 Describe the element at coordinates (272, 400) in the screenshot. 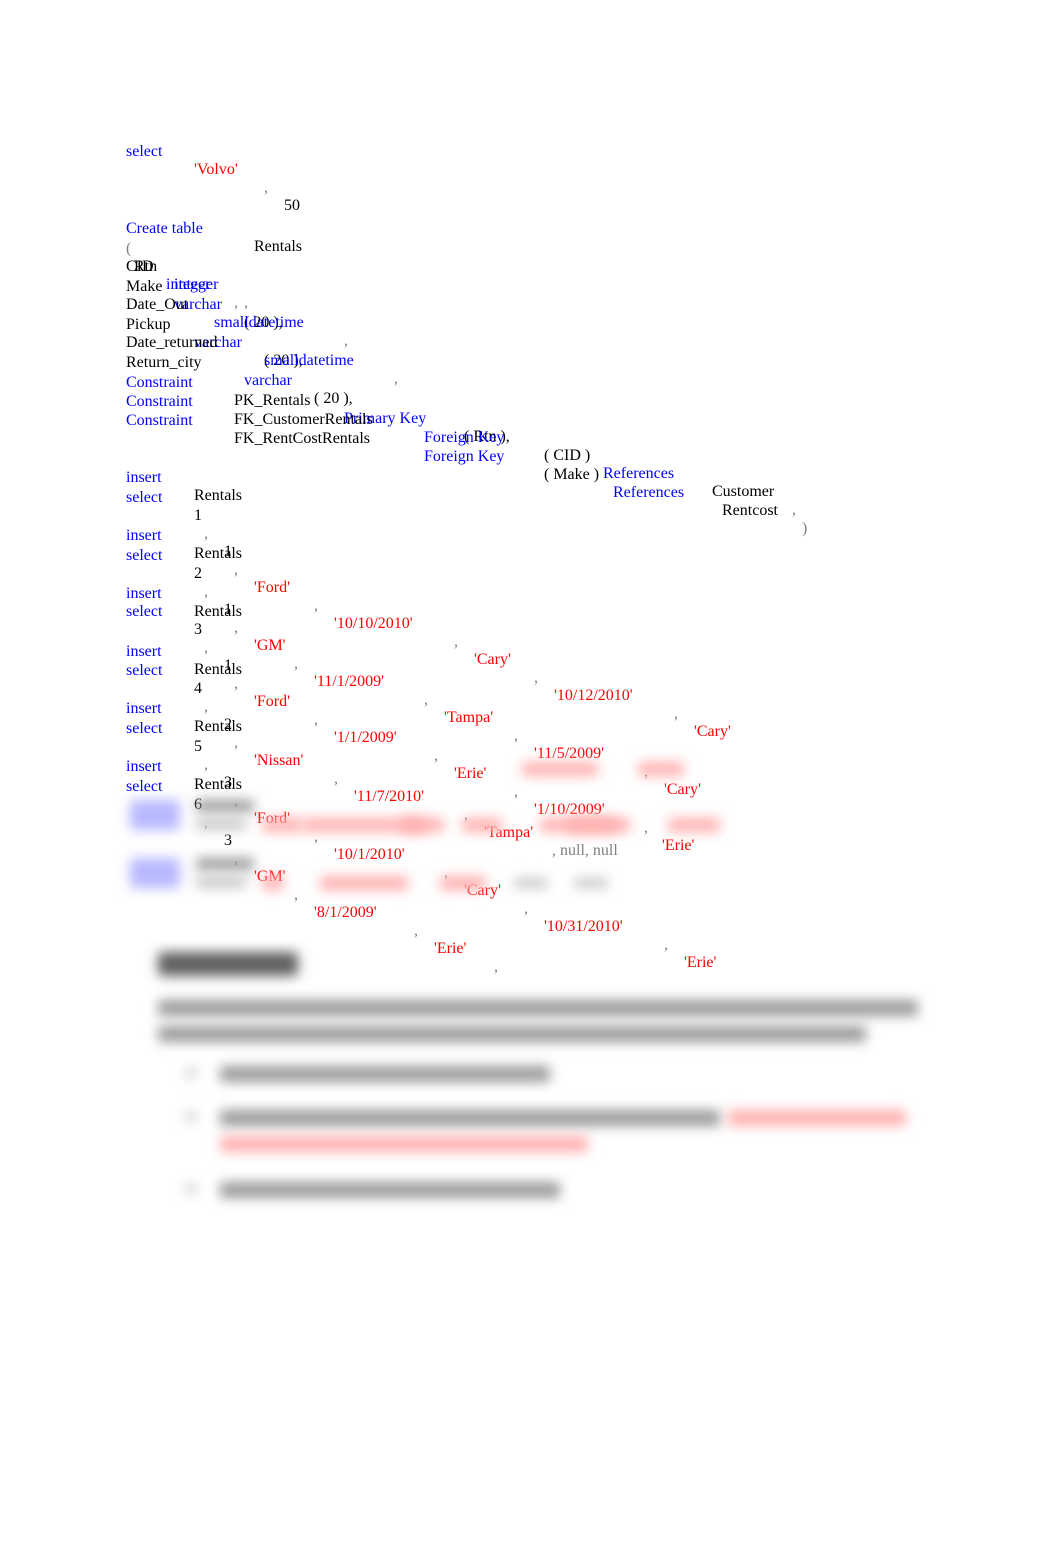

I see `constraint-name: PK_Rentals` at that location.